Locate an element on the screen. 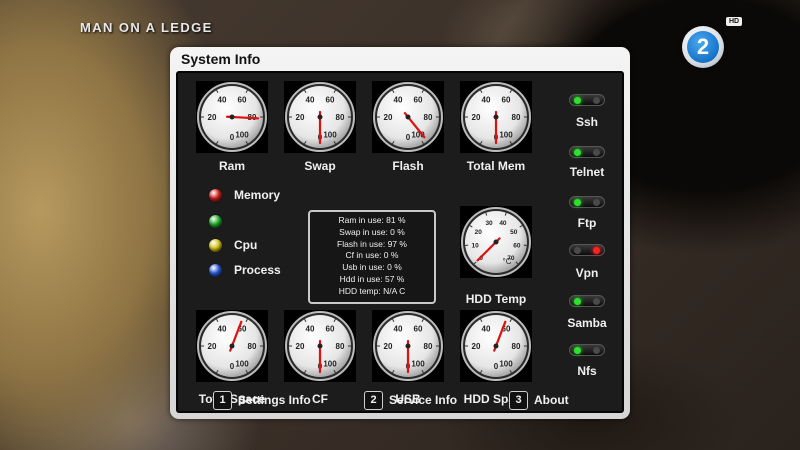 The height and width of the screenshot is (450, 800). process-legend-label: Process is located at coordinates (257, 270).